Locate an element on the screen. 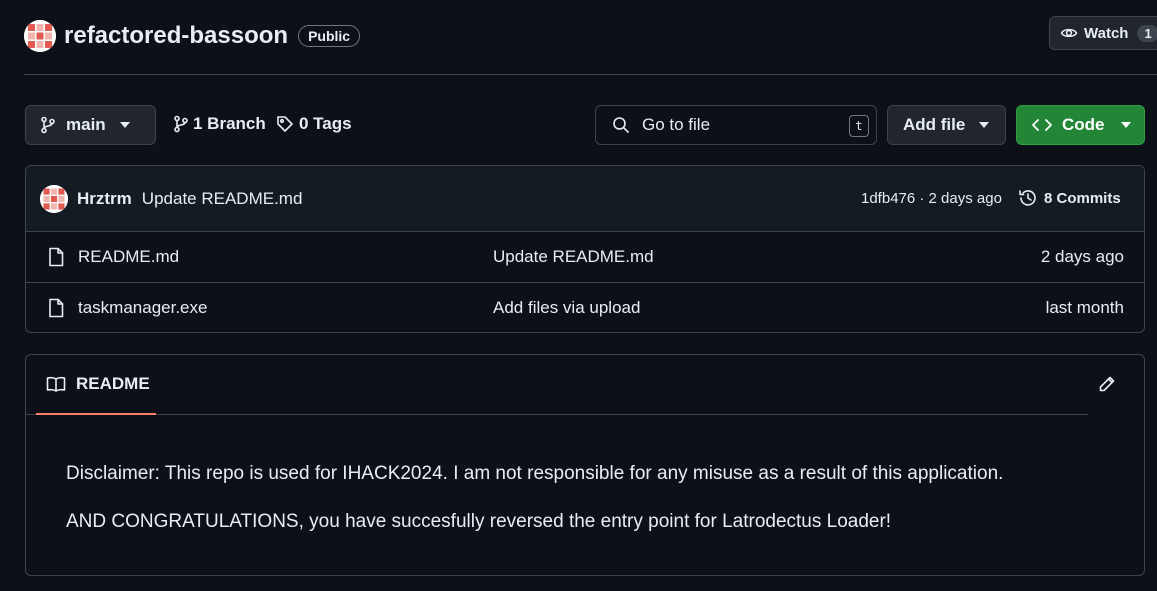  go-to-file-input: Go to file t is located at coordinates (736, 125).